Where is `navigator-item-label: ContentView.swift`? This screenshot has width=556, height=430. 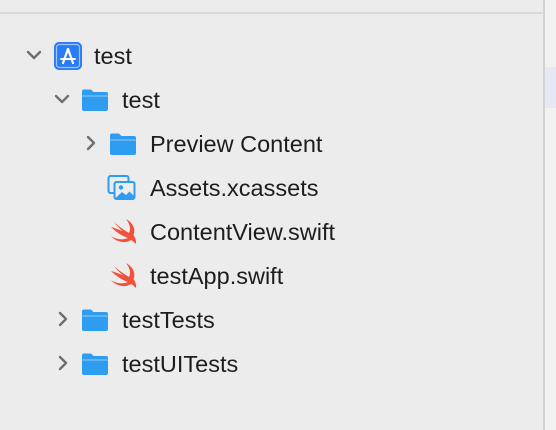
navigator-item-label: ContentView.swift is located at coordinates (243, 232).